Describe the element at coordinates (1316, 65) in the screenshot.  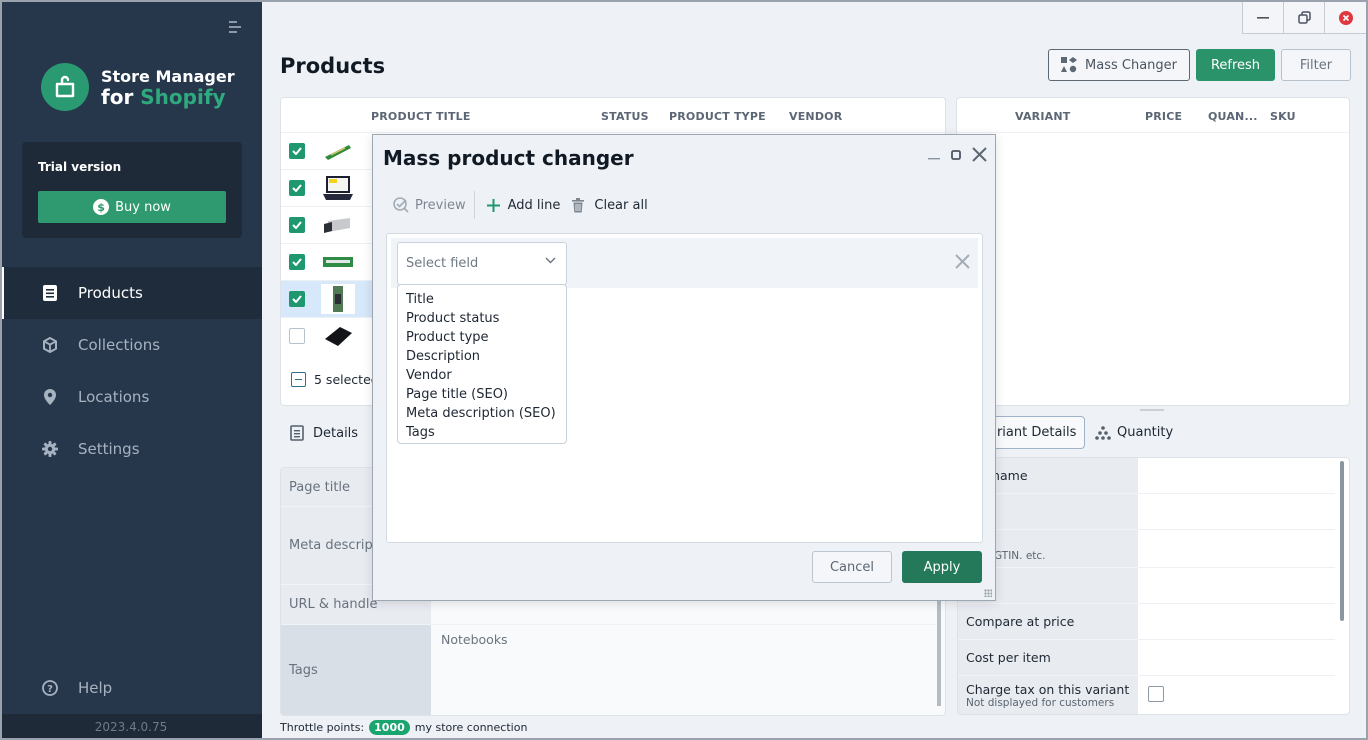
I see `filter-button: Filter` at that location.